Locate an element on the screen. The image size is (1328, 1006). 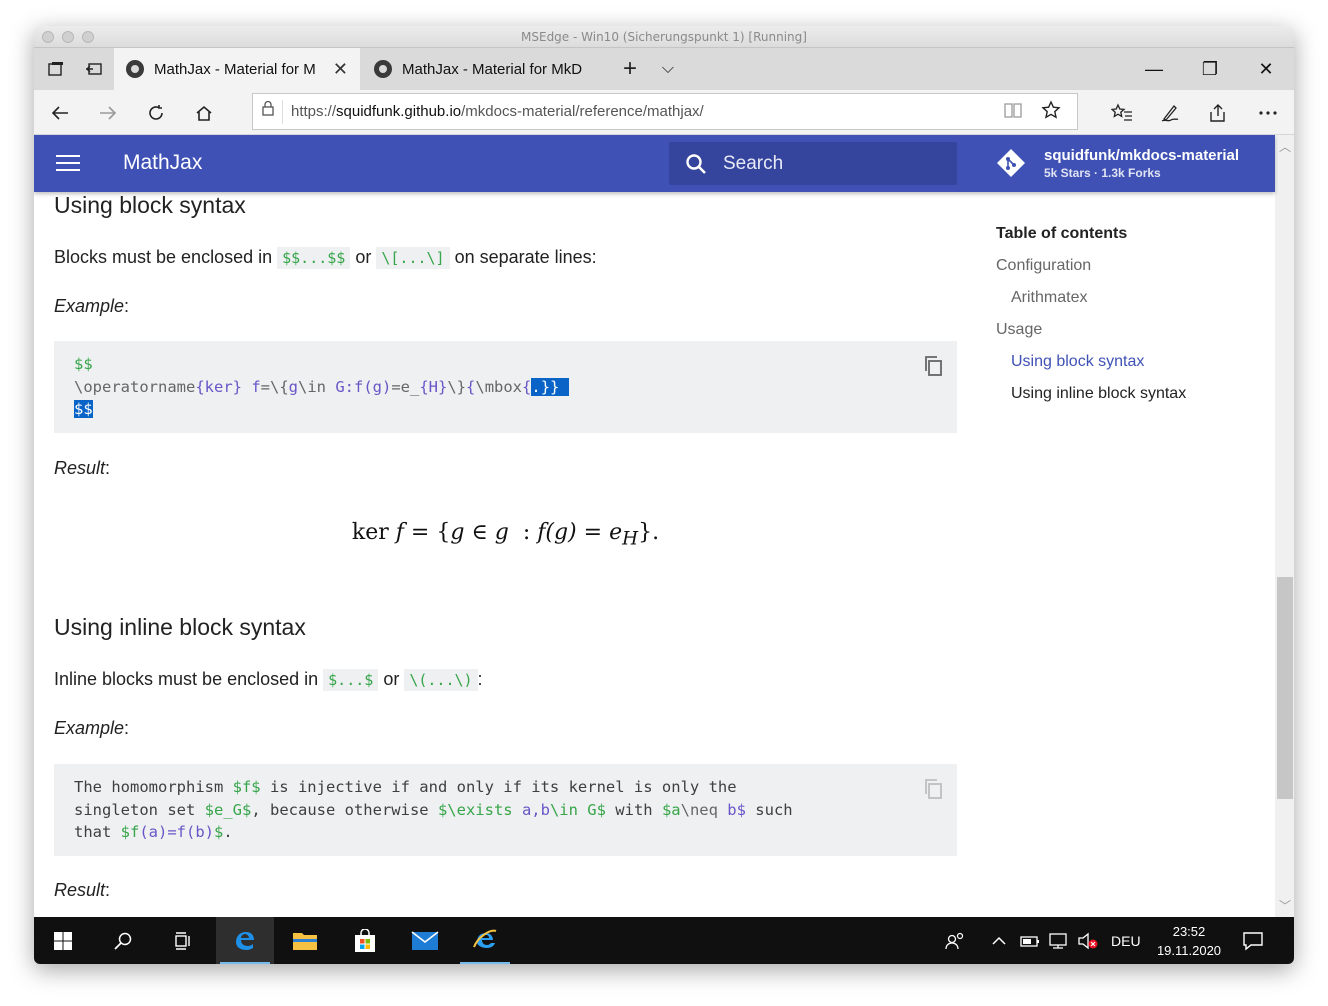
windows-taskbar: DEU 23:52 19.11.2020 is located at coordinates (664, 940).